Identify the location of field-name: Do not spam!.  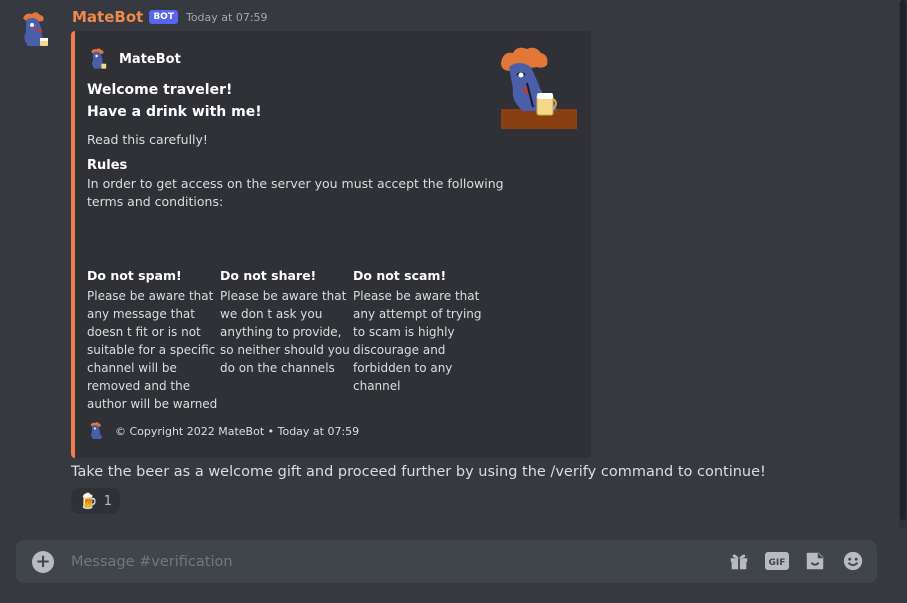
(134, 275).